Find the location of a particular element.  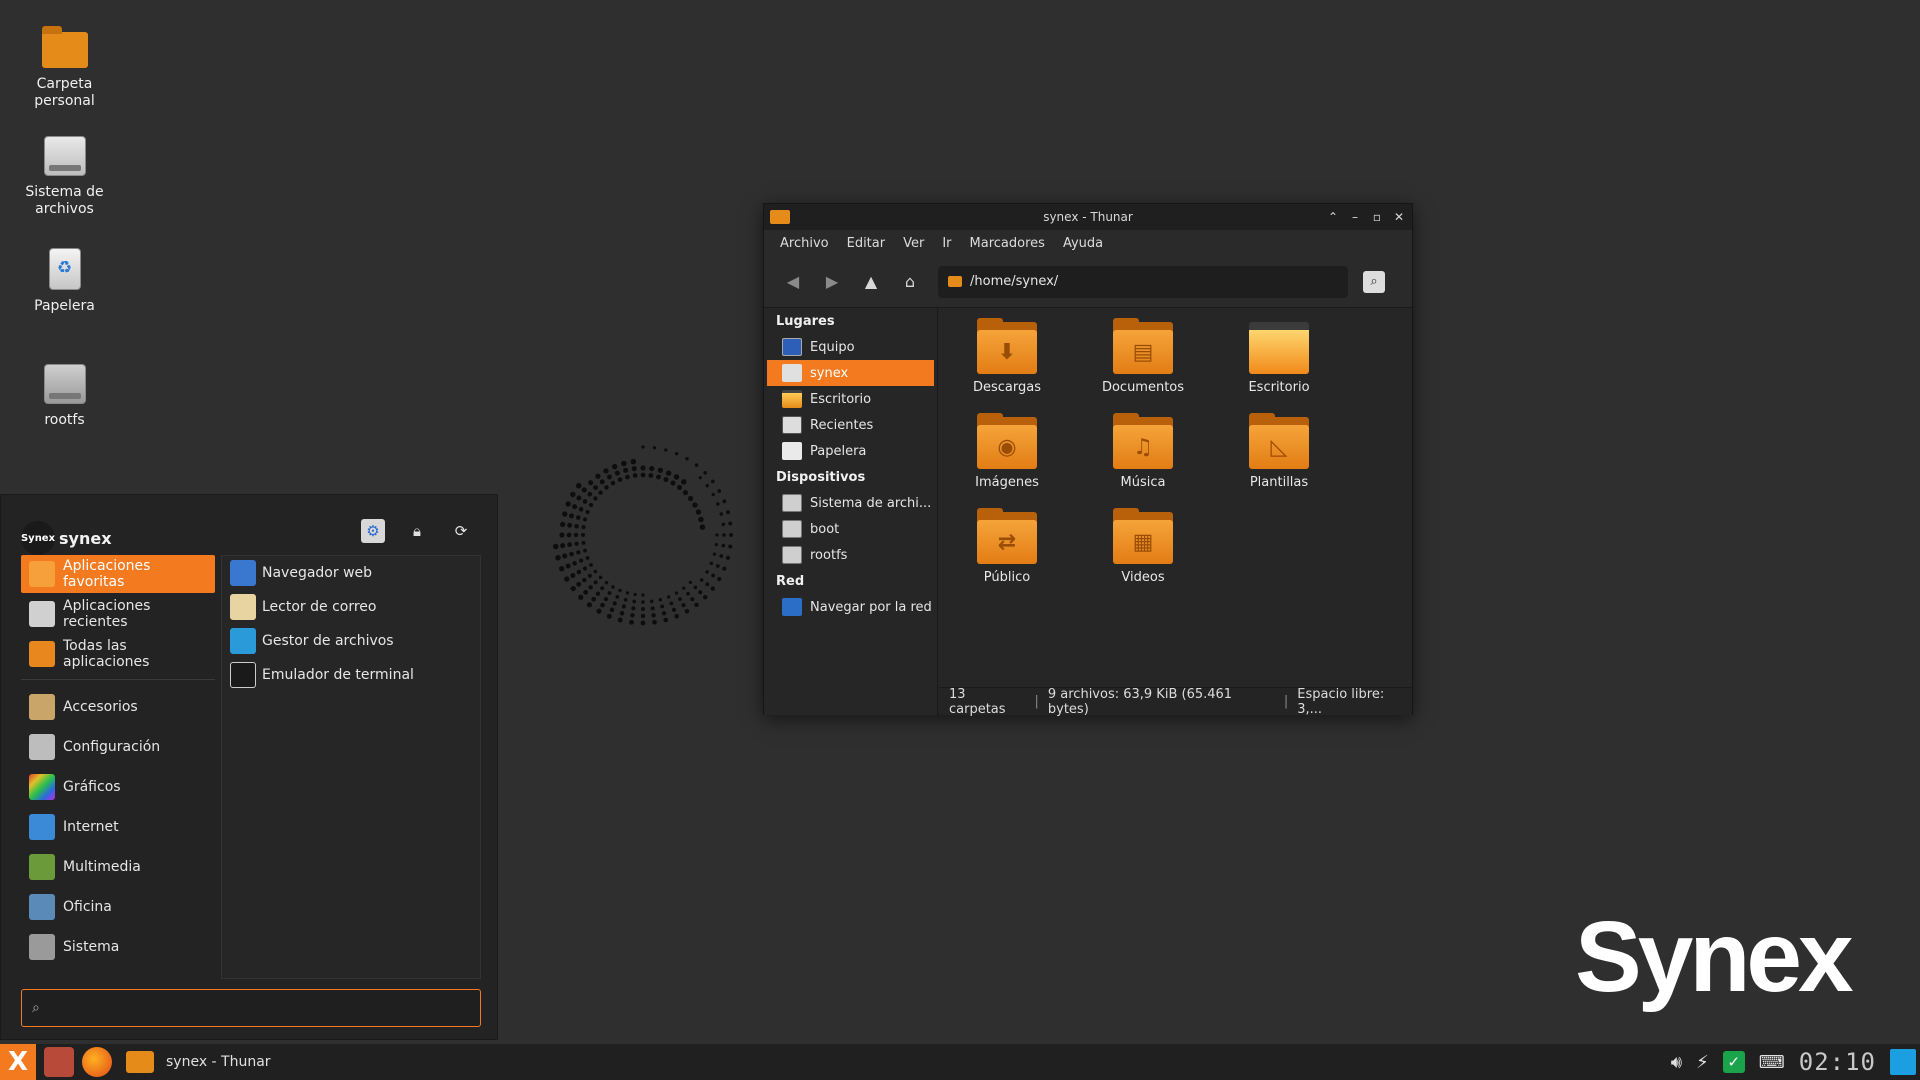

folder-item-plantillas: ◺ Plantillas is located at coordinates (1279, 451).